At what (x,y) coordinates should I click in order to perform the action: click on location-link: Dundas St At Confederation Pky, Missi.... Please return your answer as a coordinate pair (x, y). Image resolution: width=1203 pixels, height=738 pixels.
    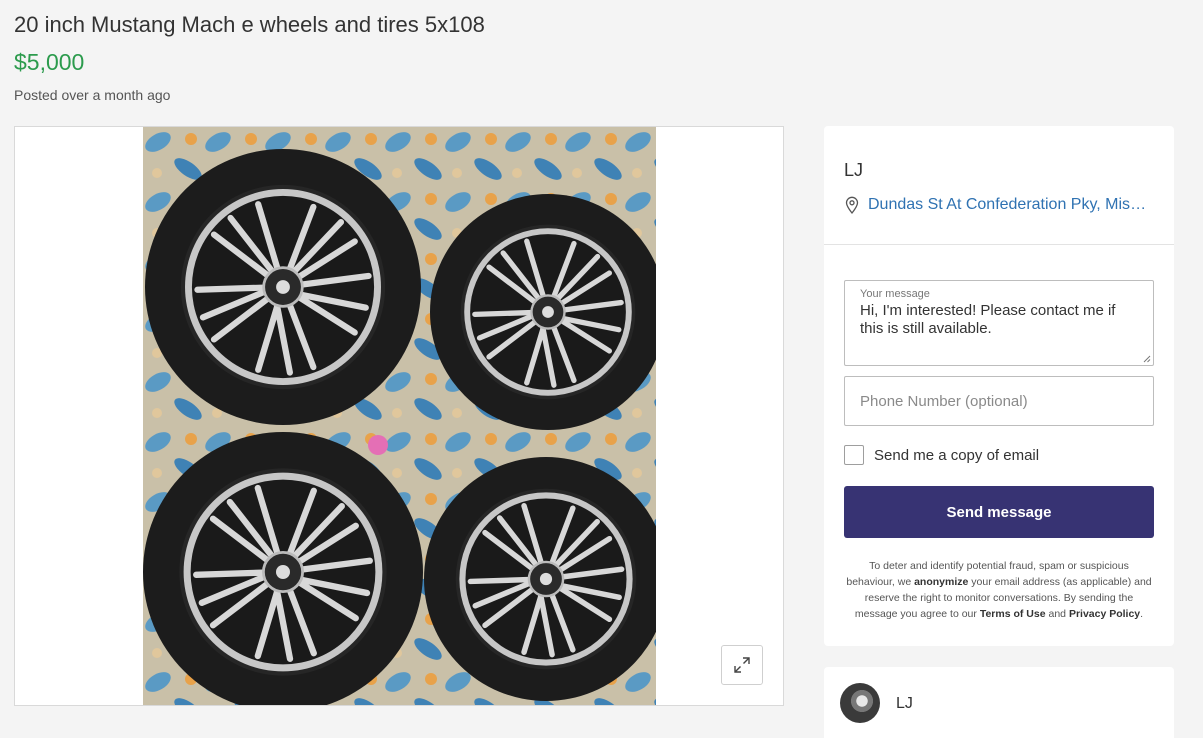
    Looking at the image, I should click on (1010, 205).